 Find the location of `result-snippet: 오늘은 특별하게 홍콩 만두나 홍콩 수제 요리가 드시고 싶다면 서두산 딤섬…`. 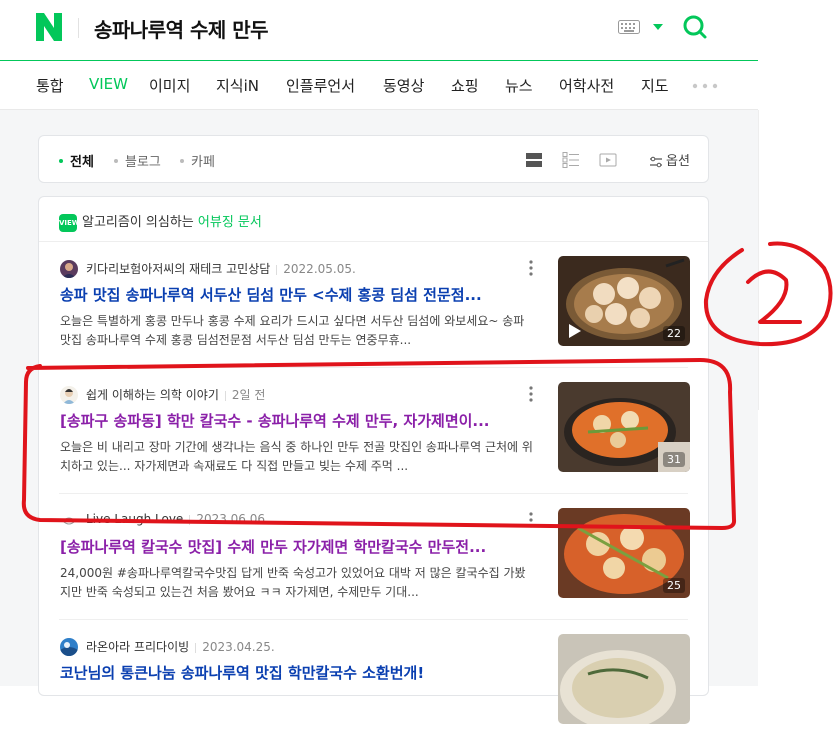

result-snippet: 오늘은 특별하게 홍콩 만두나 홍콩 수제 요리가 드시고 싶다면 서두산 딤섬… is located at coordinates (292, 330).